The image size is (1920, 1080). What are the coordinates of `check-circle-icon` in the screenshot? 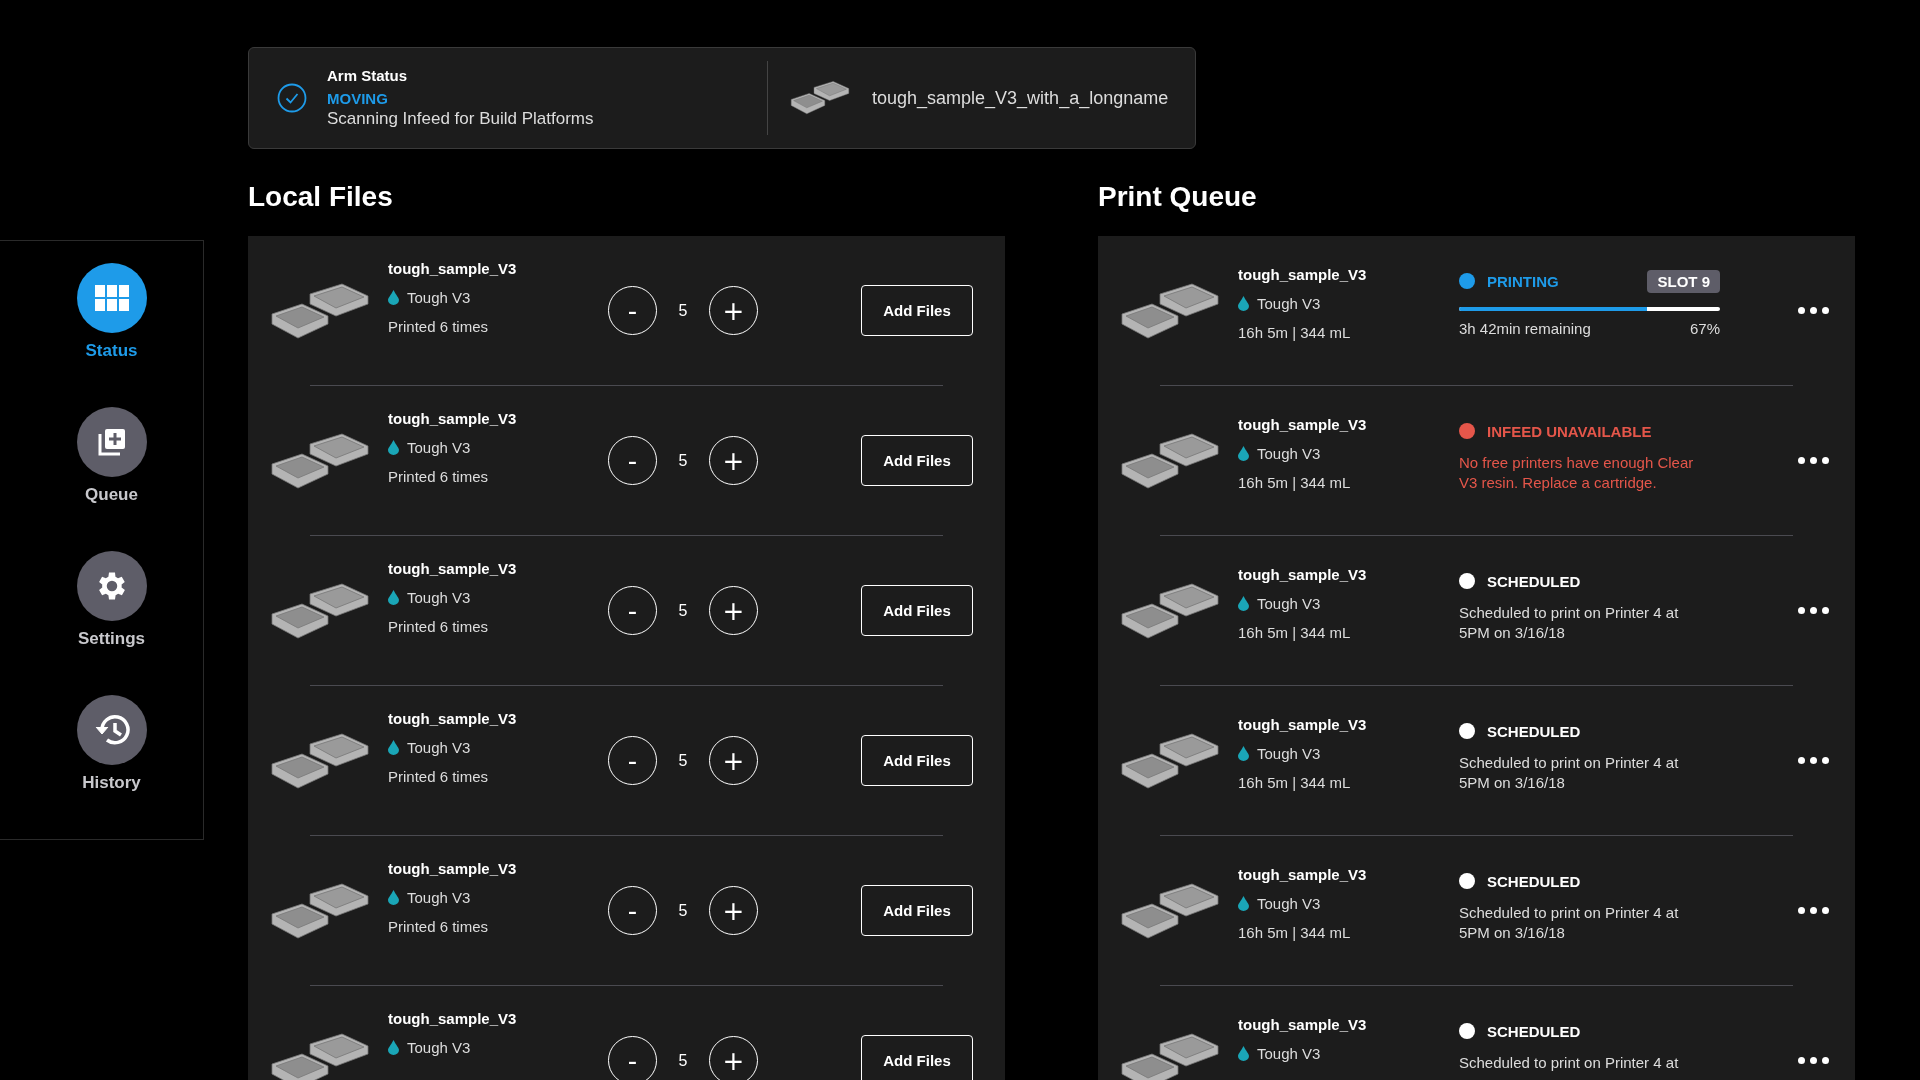 It's located at (292, 98).